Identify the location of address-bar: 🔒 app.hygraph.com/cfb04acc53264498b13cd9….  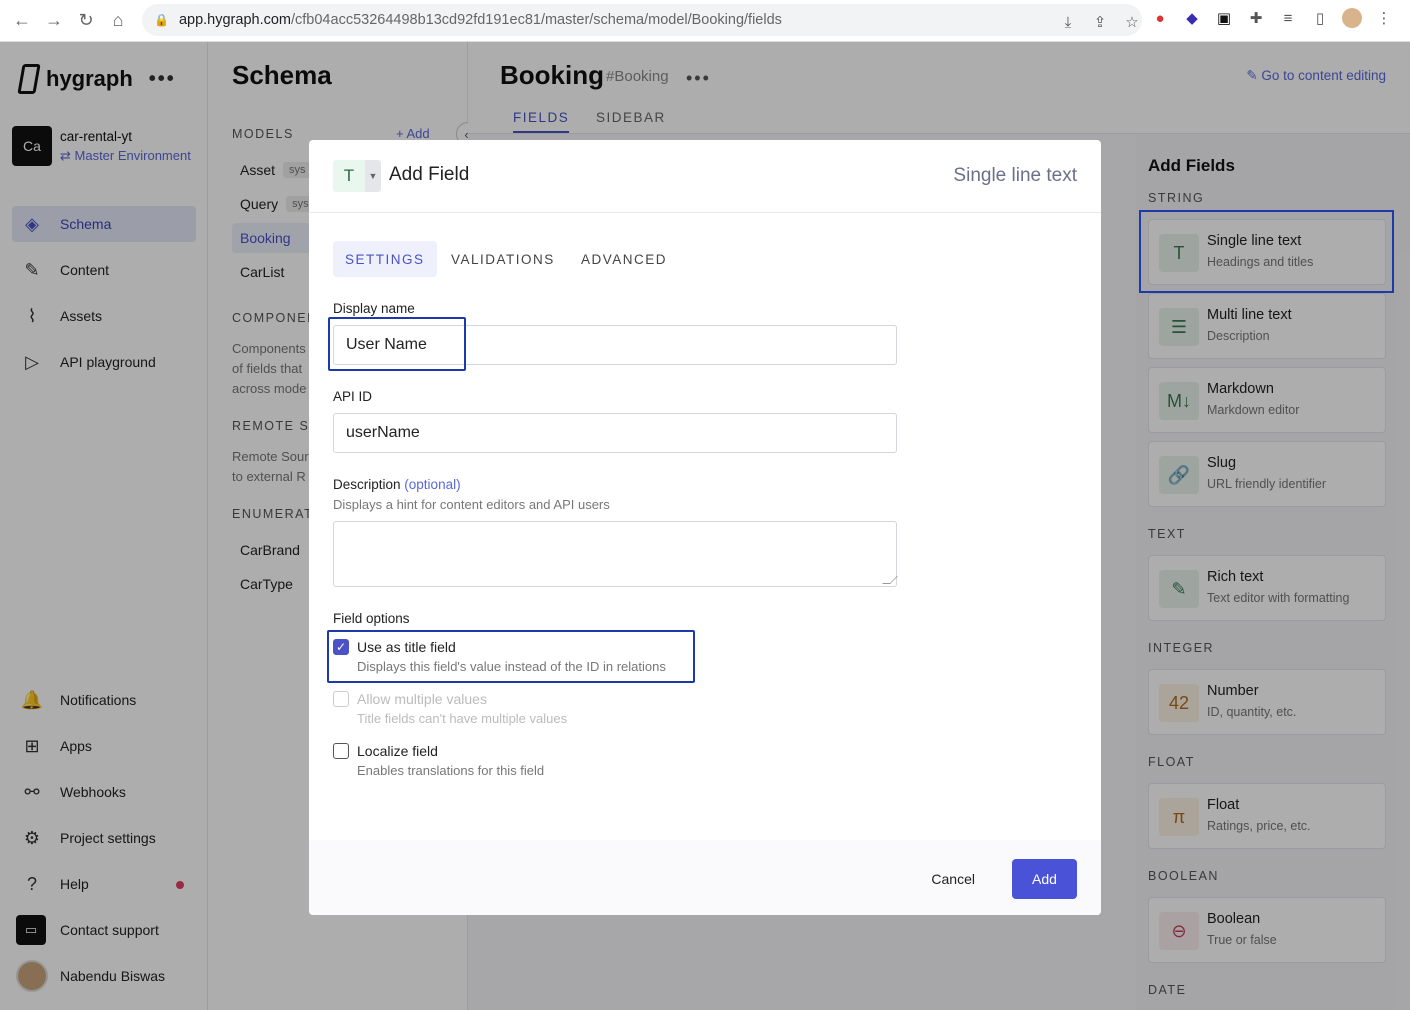
(642, 20).